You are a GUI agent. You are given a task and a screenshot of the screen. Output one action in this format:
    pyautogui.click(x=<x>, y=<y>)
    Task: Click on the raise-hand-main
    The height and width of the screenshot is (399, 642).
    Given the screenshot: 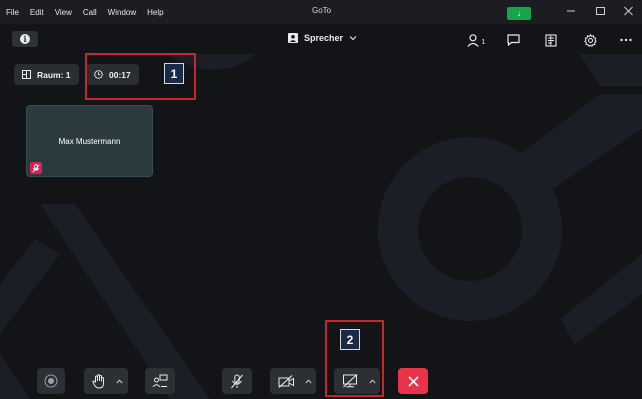 What is the action you would take?
    pyautogui.click(x=99, y=381)
    